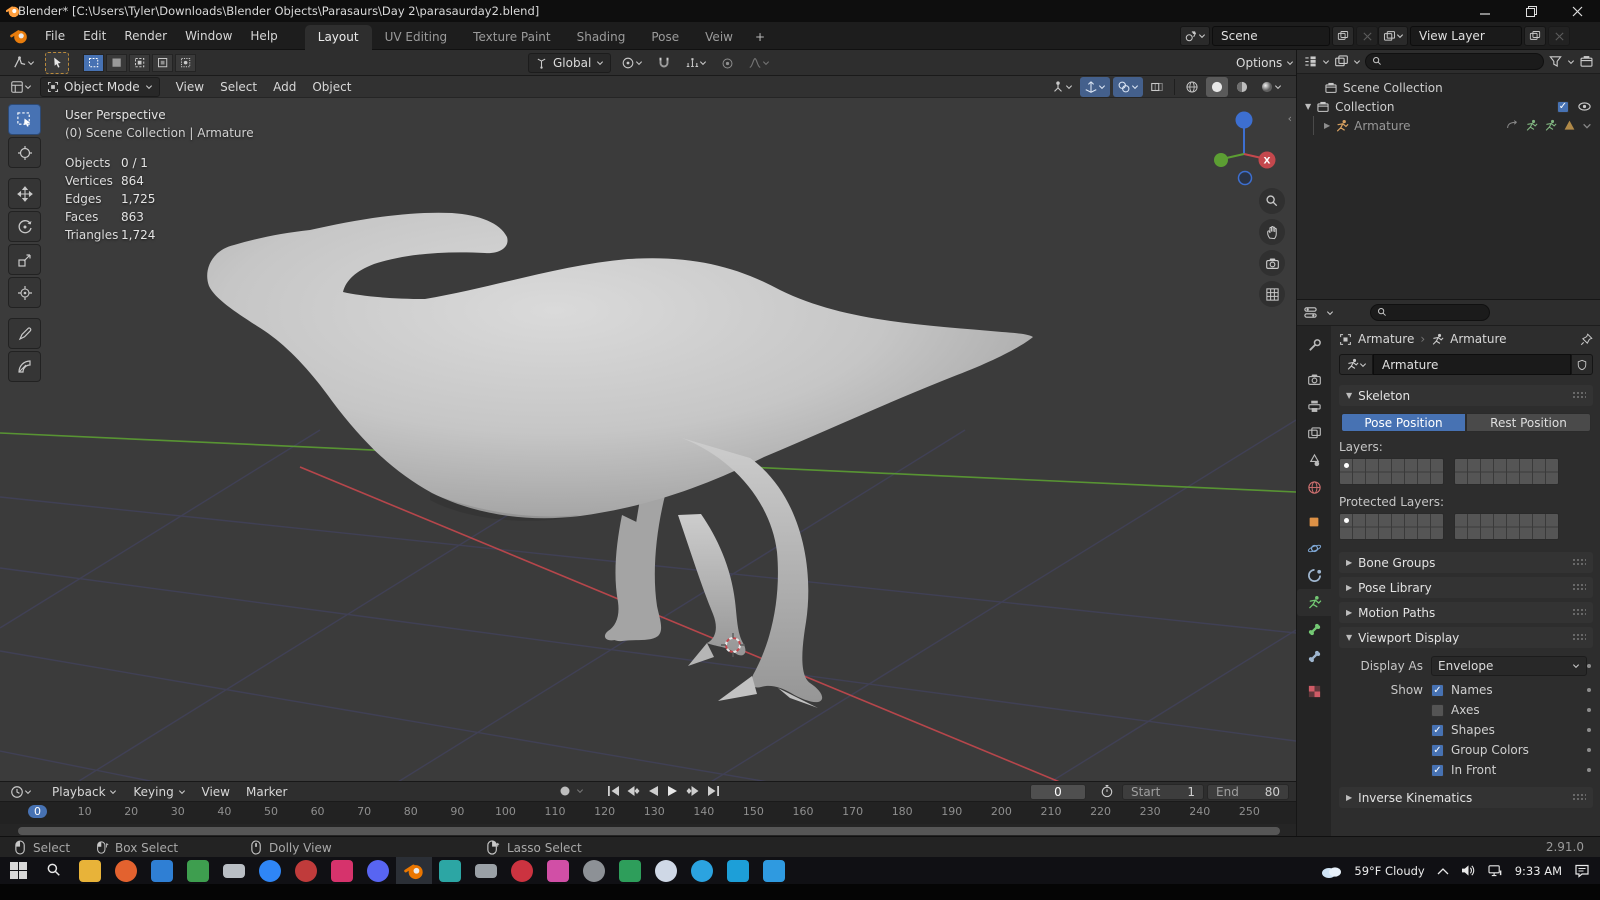 The height and width of the screenshot is (900, 1600). What do you see at coordinates (1095, 86) in the screenshot?
I see `gizmos-dropdown` at bounding box center [1095, 86].